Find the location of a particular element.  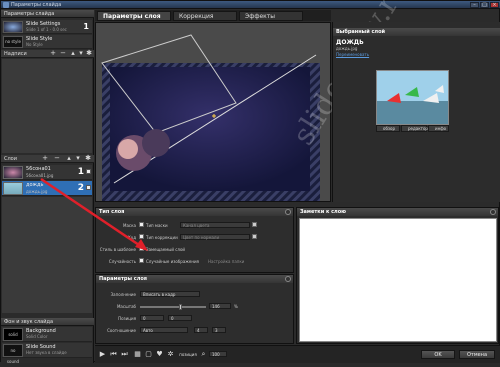

annotation-arrow is located at coordinates (94, 214).